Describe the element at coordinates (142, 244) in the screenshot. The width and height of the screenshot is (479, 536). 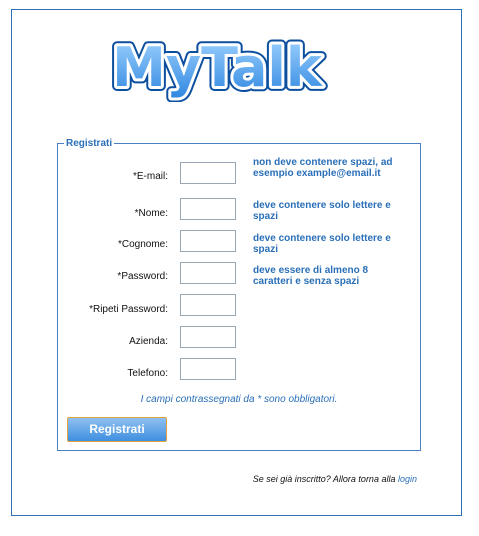
I see `surname-label: *Cognome:` at that location.